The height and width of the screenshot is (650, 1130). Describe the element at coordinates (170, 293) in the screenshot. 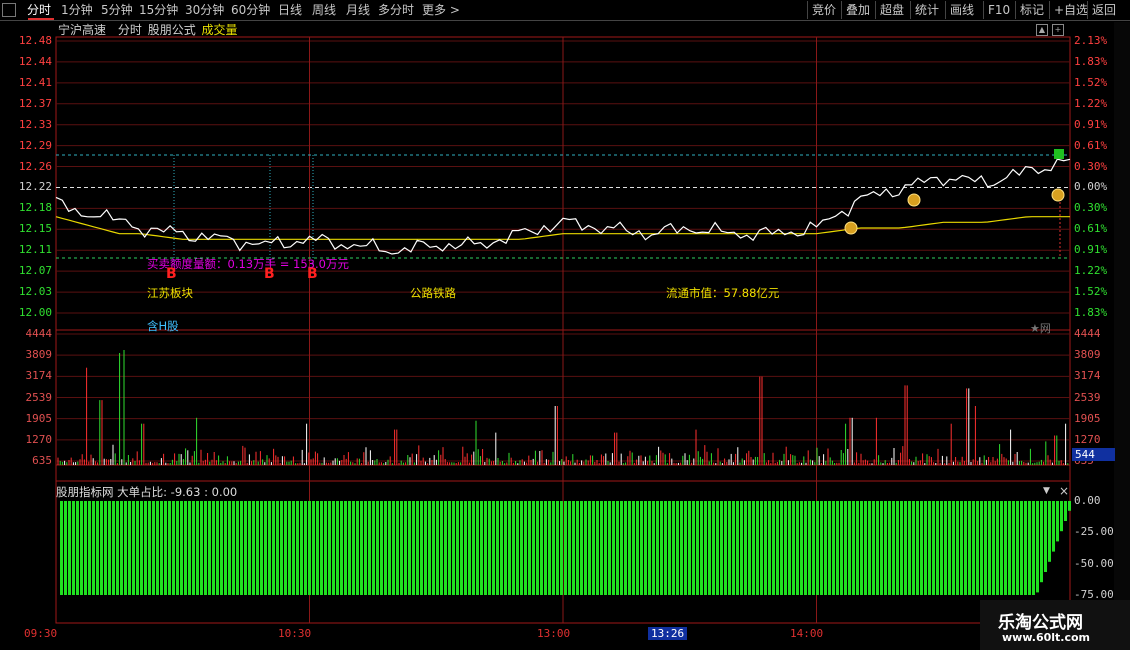

I see `sector-label: 江苏板块` at that location.